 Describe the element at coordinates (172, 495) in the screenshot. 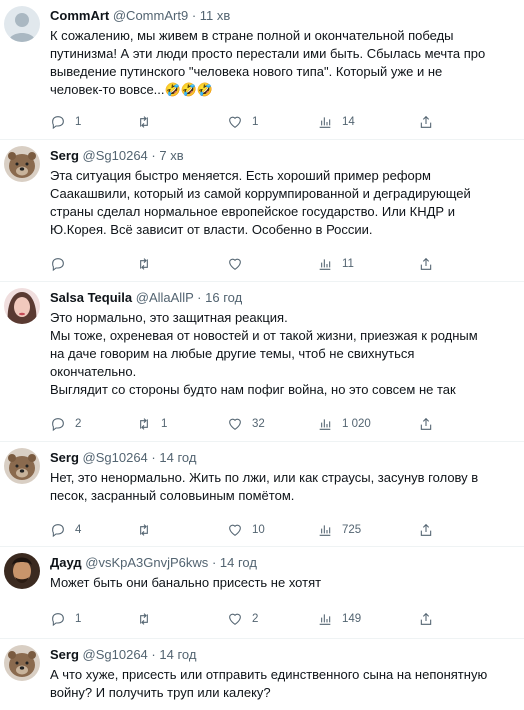

I see `tweet-text-line: песок, засранный соловьиным помётом.` at that location.